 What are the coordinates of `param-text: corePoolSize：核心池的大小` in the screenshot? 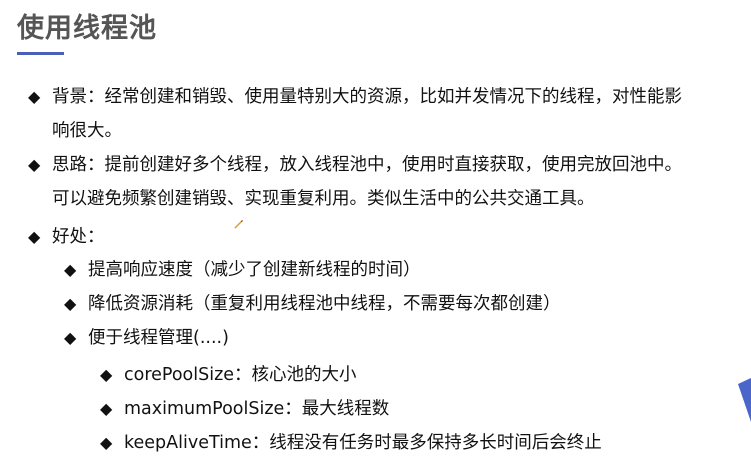 It's located at (240, 375).